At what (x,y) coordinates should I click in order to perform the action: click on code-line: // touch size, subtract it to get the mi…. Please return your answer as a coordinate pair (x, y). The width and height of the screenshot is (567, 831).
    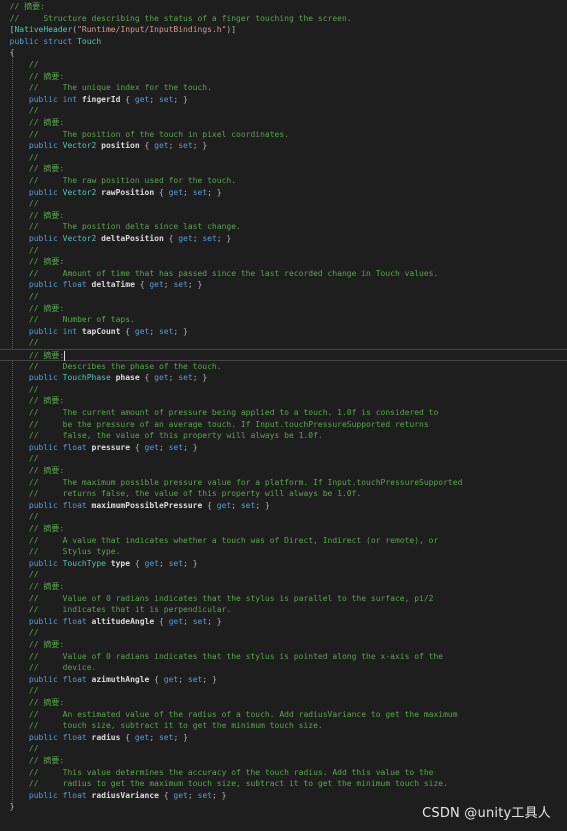
    Looking at the image, I should click on (283, 726).